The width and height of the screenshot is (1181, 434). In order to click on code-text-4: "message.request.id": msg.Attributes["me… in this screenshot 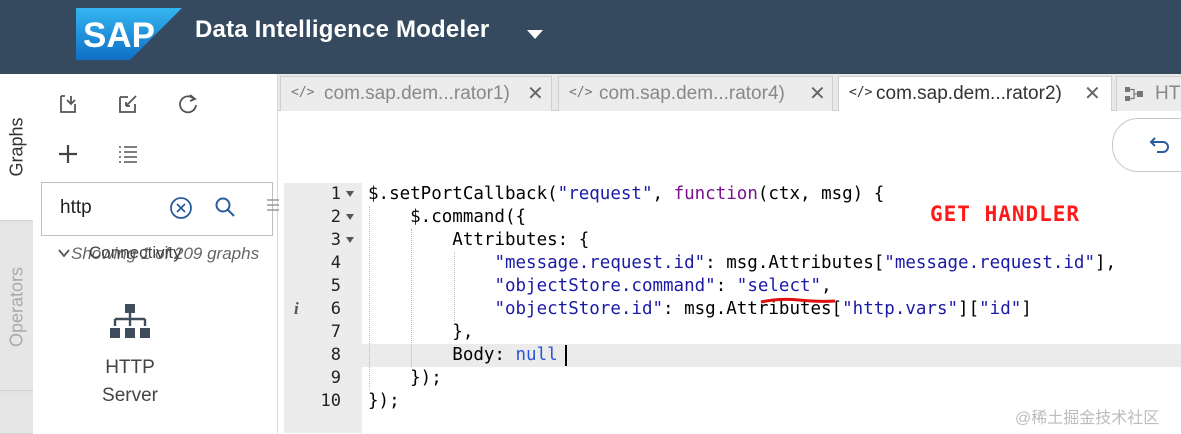, I will do `click(805, 263)`.